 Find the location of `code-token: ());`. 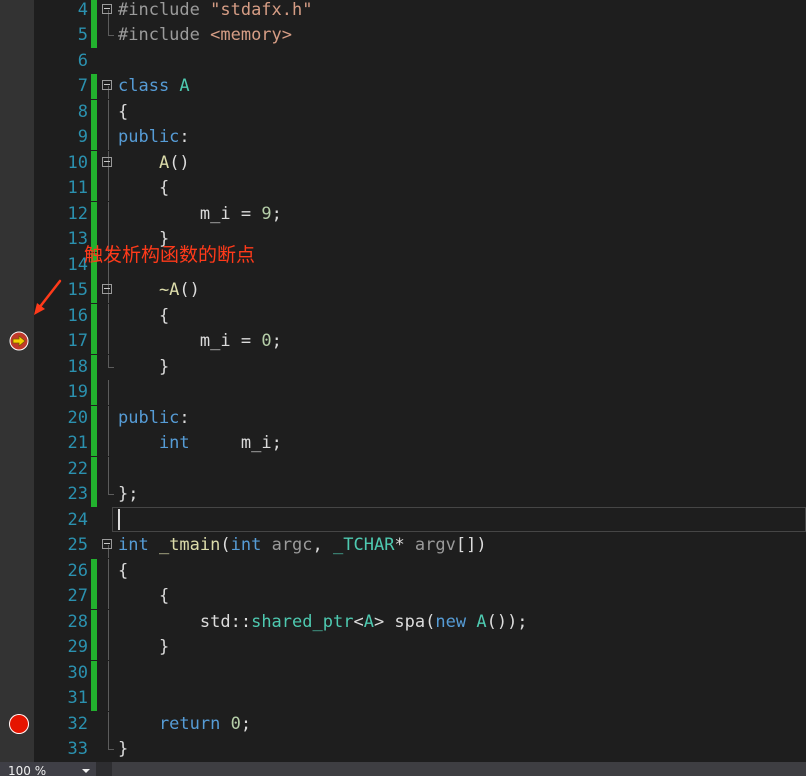

code-token: ()); is located at coordinates (507, 621).